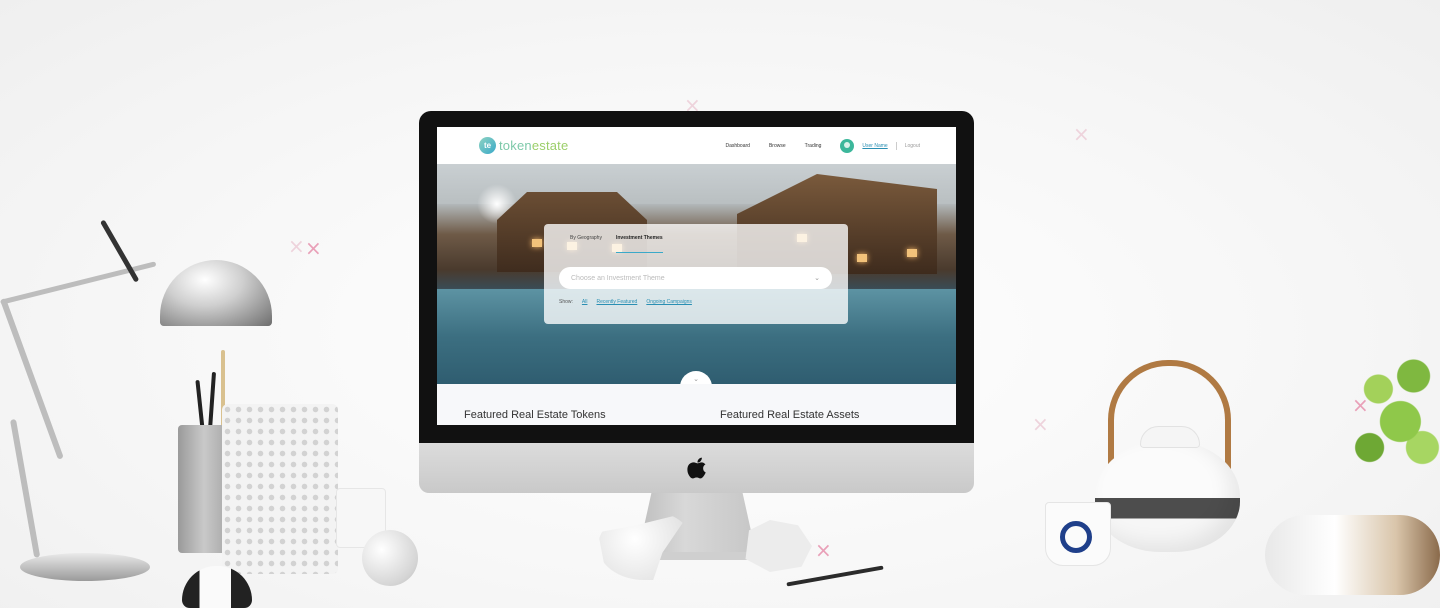  I want to click on potted-plant, so click(1396, 415).